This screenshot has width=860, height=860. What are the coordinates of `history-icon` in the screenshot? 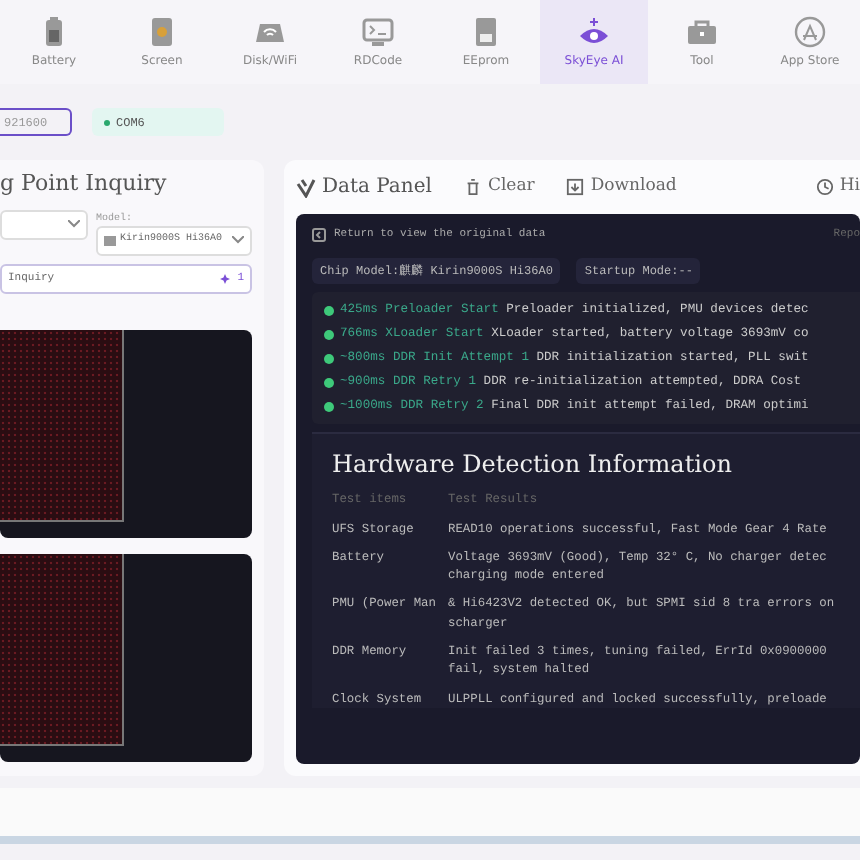 It's located at (824, 187).